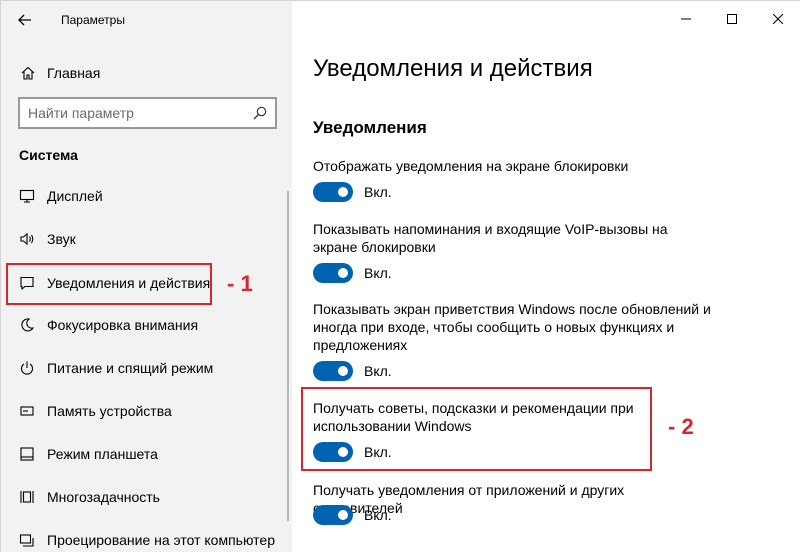 This screenshot has width=800, height=552. What do you see at coordinates (61, 239) in the screenshot?
I see `sidebar-item-label: Звук` at bounding box center [61, 239].